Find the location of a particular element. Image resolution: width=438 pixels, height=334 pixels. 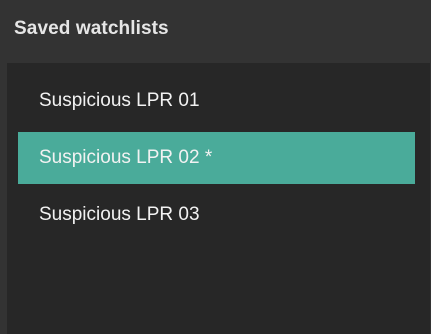

watchlist-item-suspicious-lpr-02: Suspicious LPR 02 * is located at coordinates (216, 158).